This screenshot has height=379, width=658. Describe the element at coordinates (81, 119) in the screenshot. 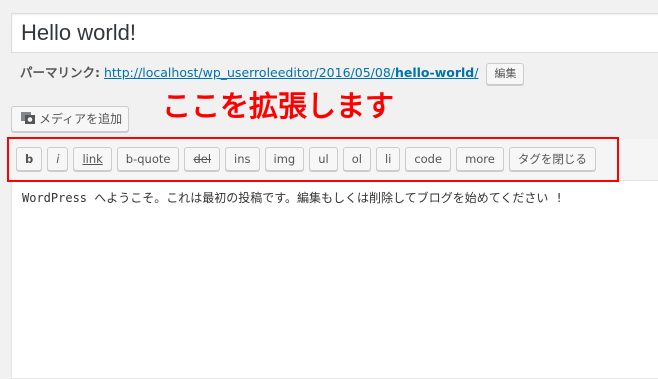

I see `add-media-label: メディアを追加` at that location.